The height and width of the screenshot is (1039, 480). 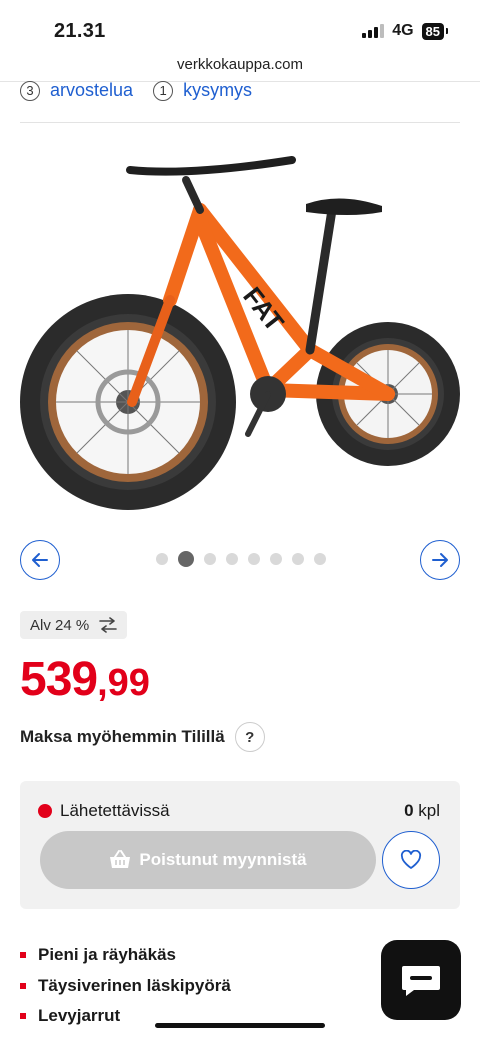 What do you see at coordinates (115, 810) in the screenshot?
I see `stock-status-label: Lähetettävissä` at bounding box center [115, 810].